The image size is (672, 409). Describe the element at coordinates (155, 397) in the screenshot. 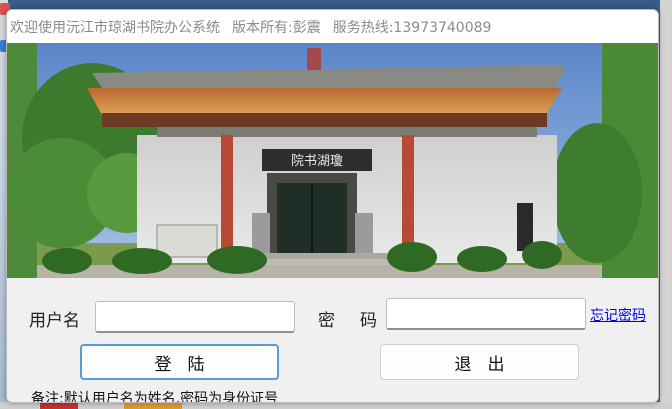

I see `login-note: 备注:默认用户名为姓名,密码为身份证号` at that location.